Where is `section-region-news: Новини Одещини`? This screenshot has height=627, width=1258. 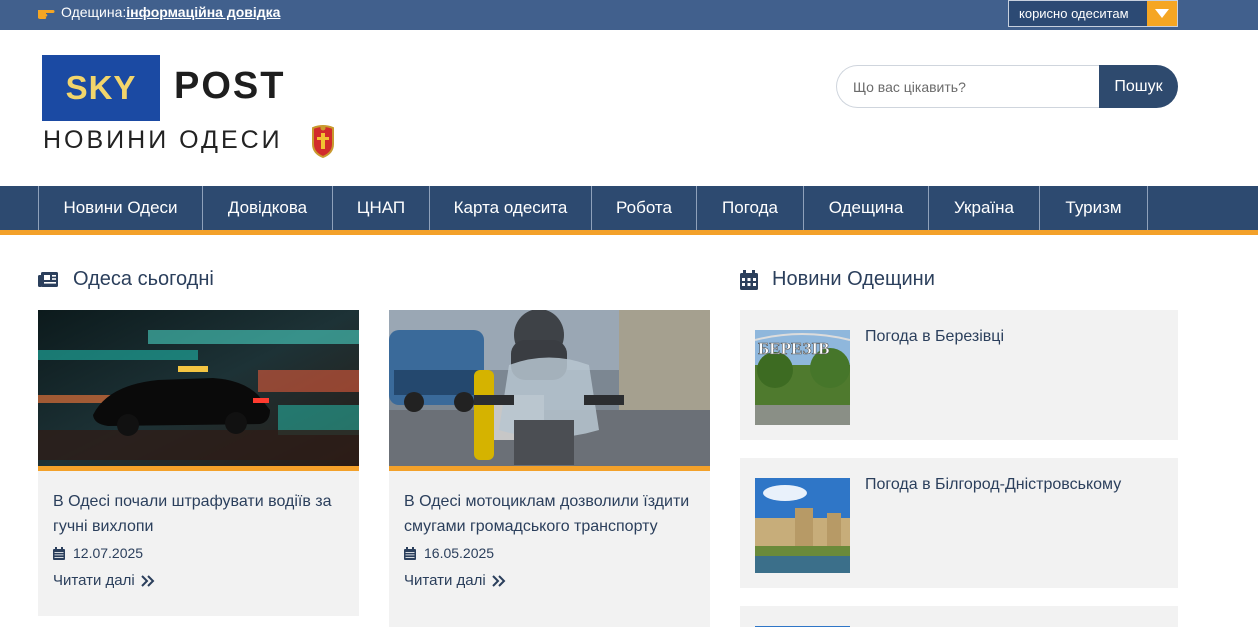
section-region-news: Новини Одещини is located at coordinates (837, 279).